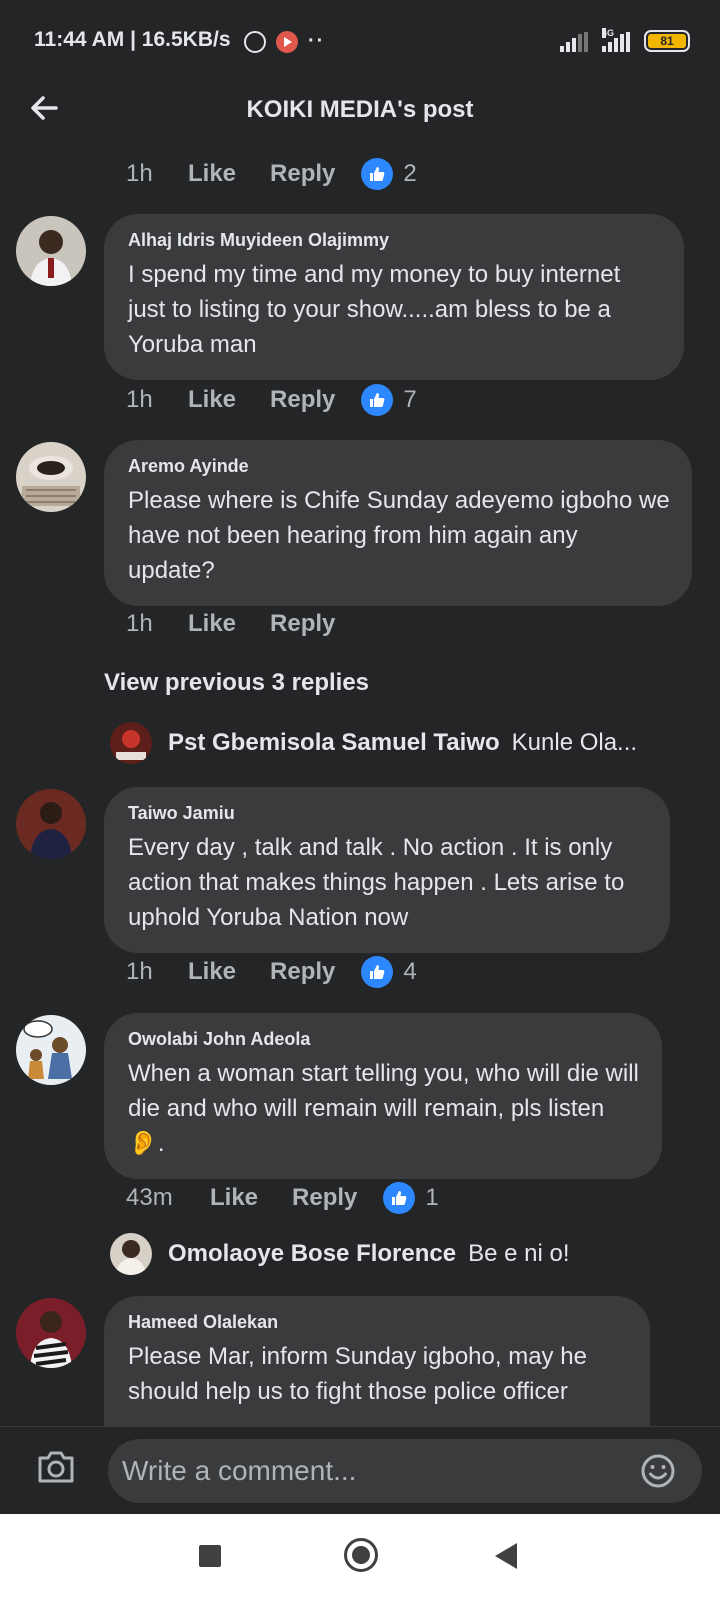 Image resolution: width=720 pixels, height=1600 pixels. I want to click on battery-level: 81, so click(667, 41).